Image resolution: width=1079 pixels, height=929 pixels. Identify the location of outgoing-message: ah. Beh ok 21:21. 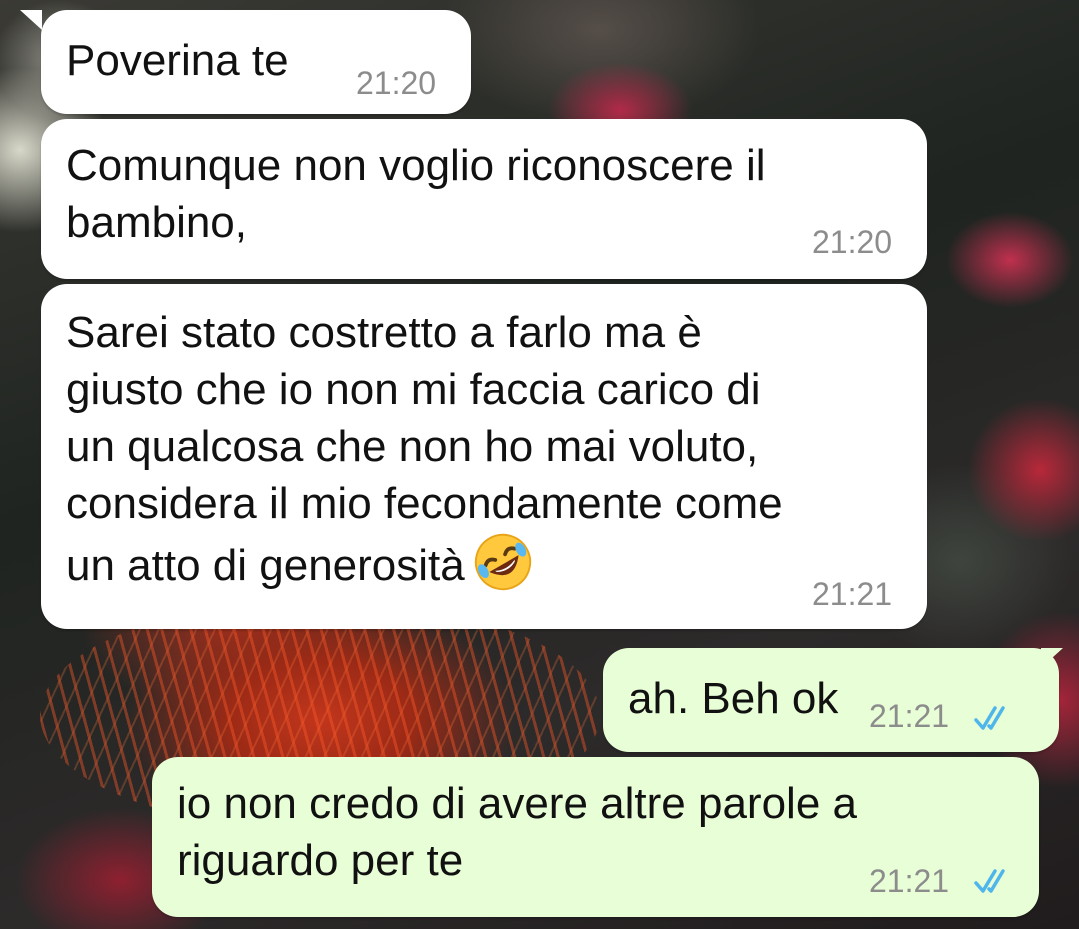
(831, 700).